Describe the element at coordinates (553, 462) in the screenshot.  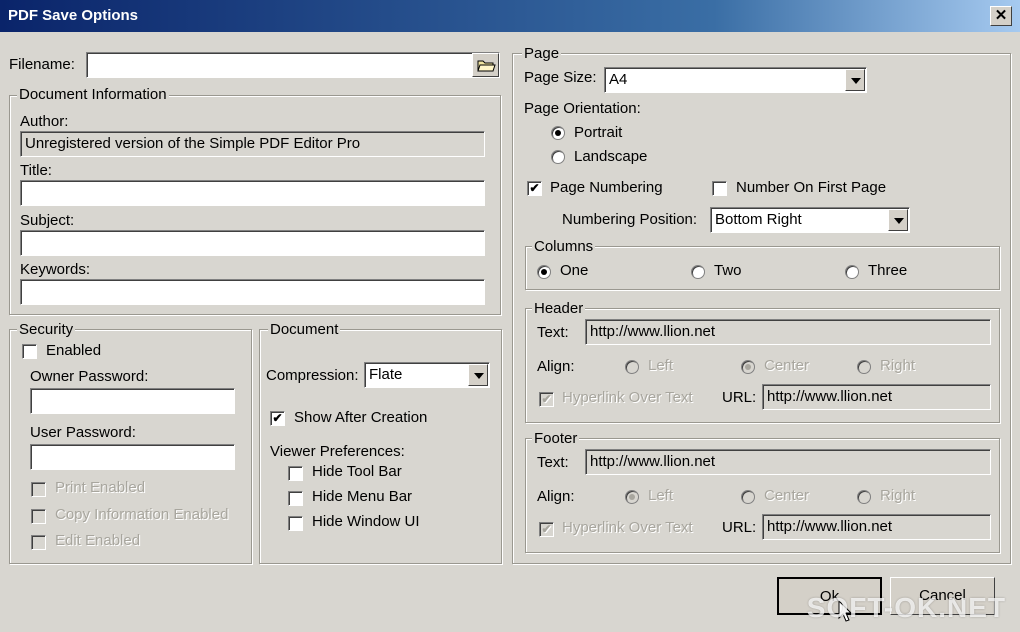
I see `footer-text-label: Text:` at that location.